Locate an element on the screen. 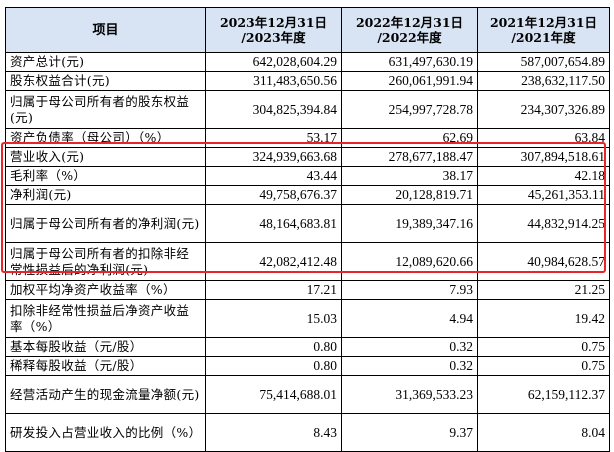 The height and width of the screenshot is (452, 614). row-label: 经营活动产生的现金流量净额(元) is located at coordinates (105, 394).